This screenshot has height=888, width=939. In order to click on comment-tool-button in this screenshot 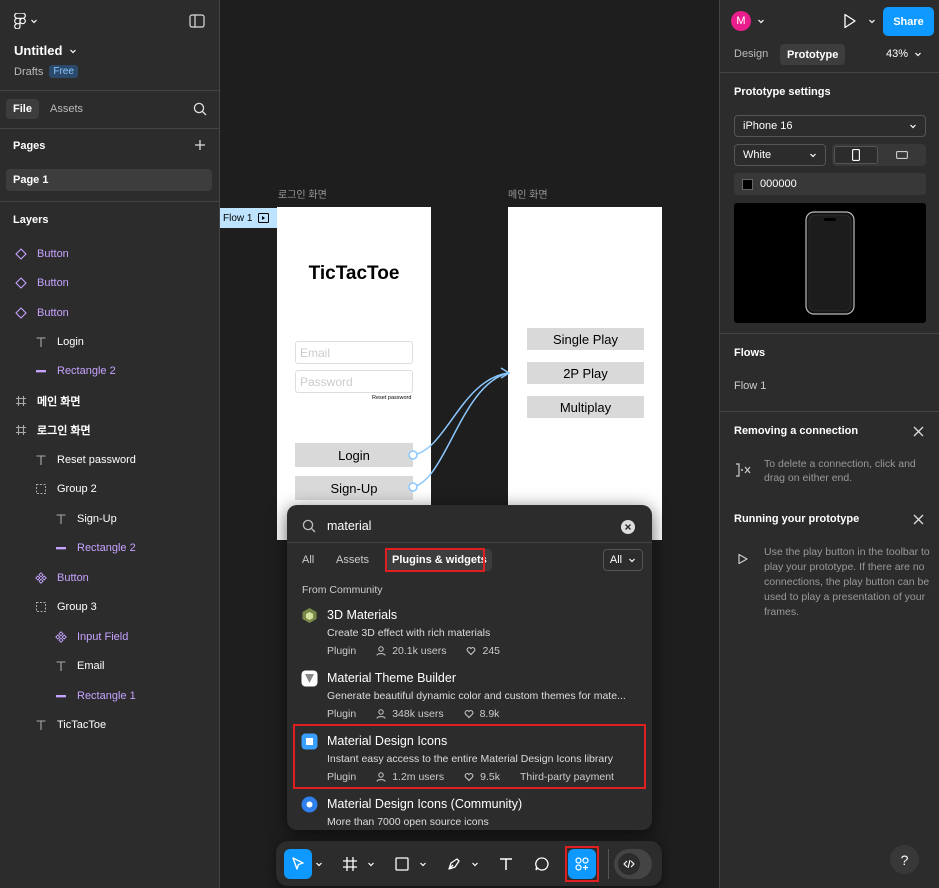, I will do `click(542, 864)`.